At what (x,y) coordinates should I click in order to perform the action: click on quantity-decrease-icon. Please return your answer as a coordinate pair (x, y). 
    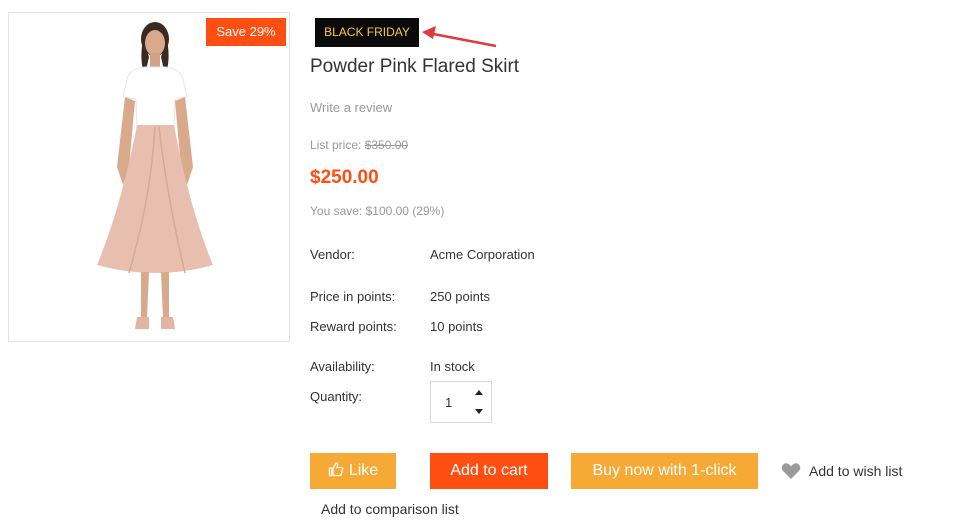
    Looking at the image, I should click on (479, 411).